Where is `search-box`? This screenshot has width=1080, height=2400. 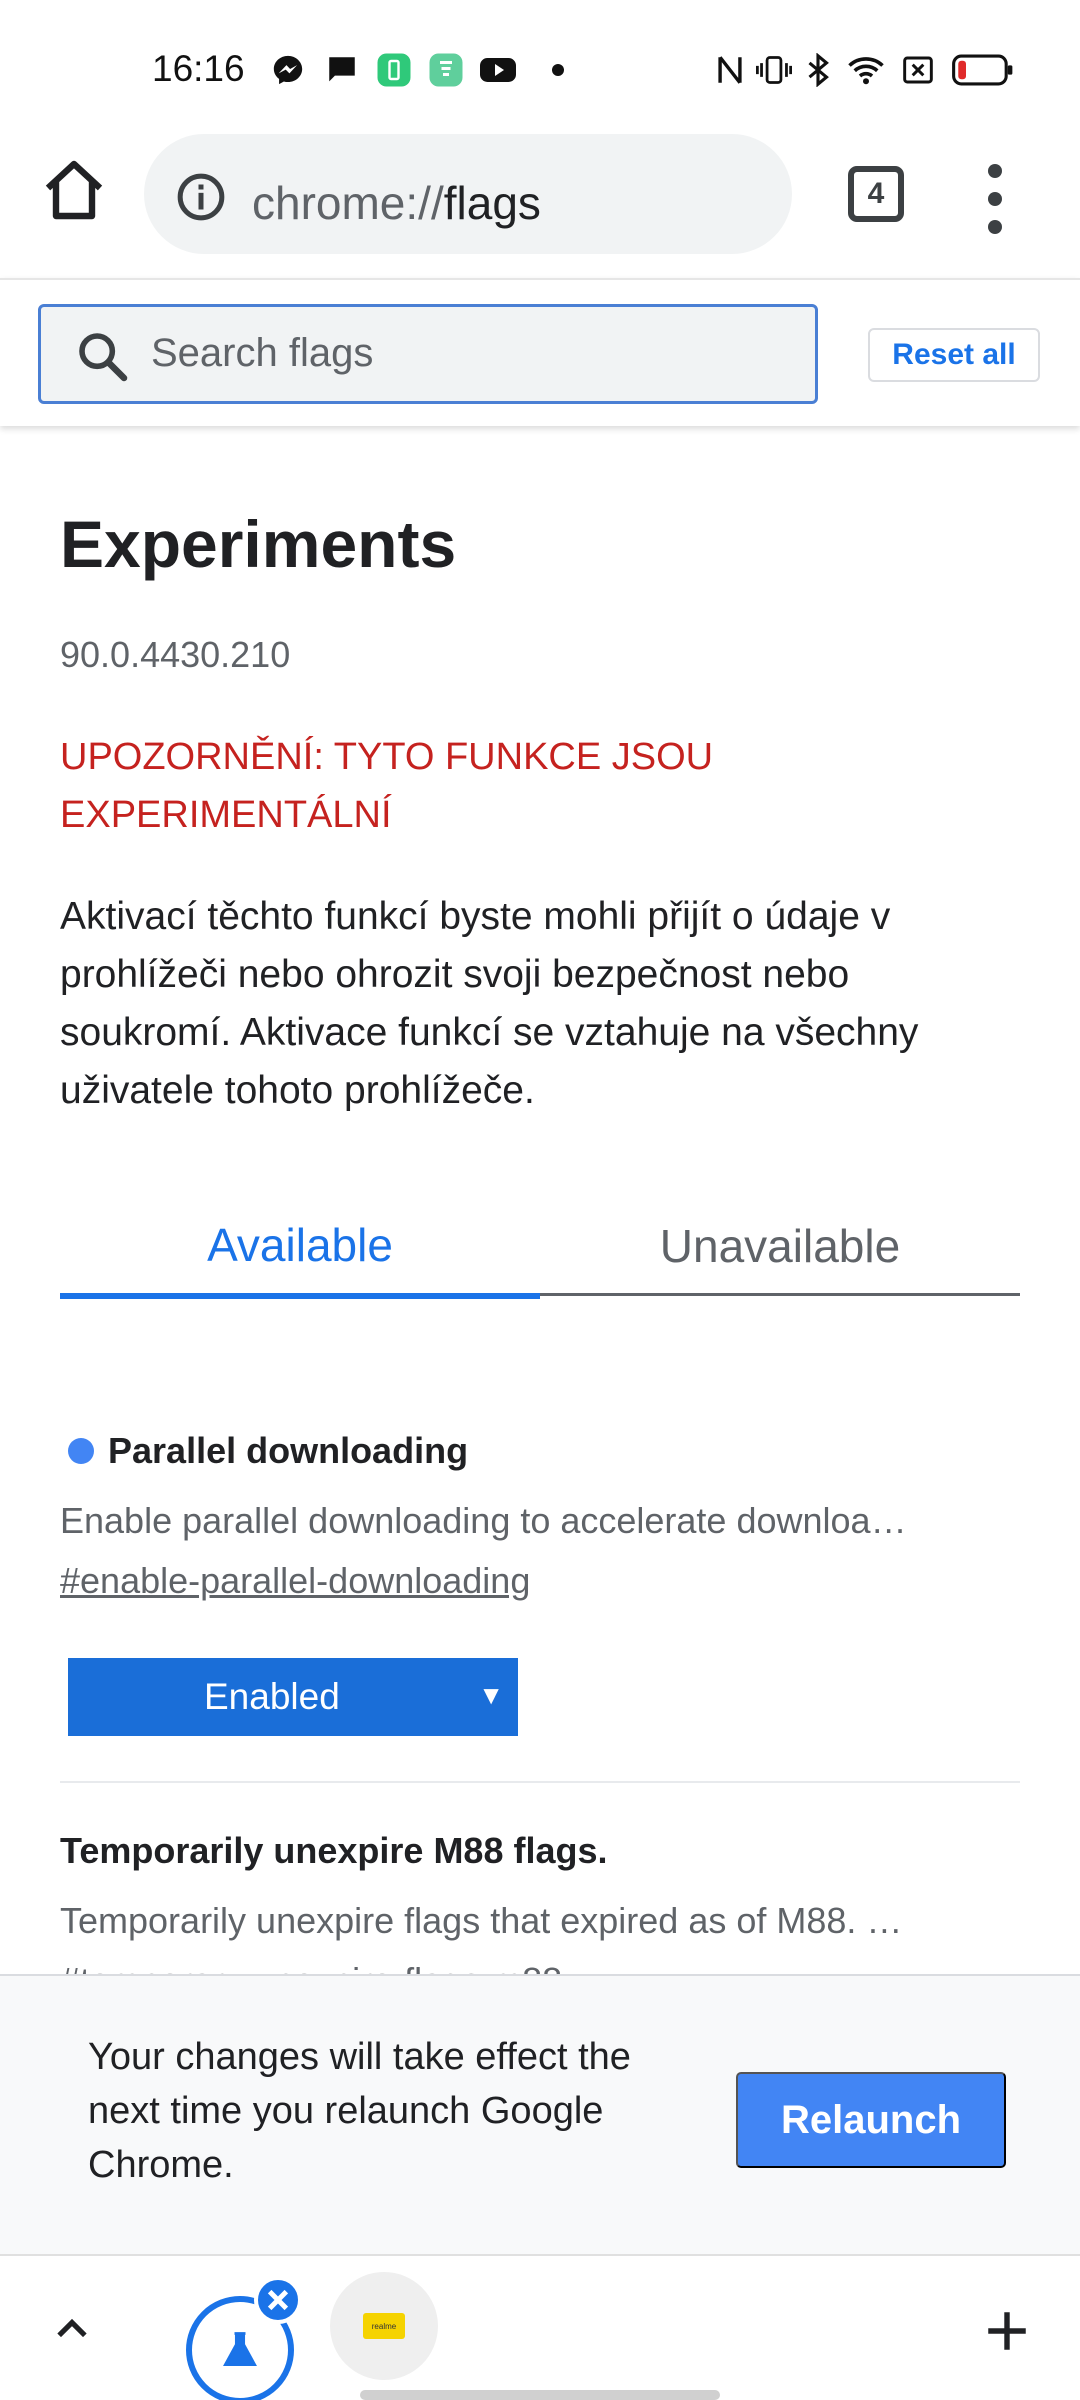
search-box is located at coordinates (428, 354).